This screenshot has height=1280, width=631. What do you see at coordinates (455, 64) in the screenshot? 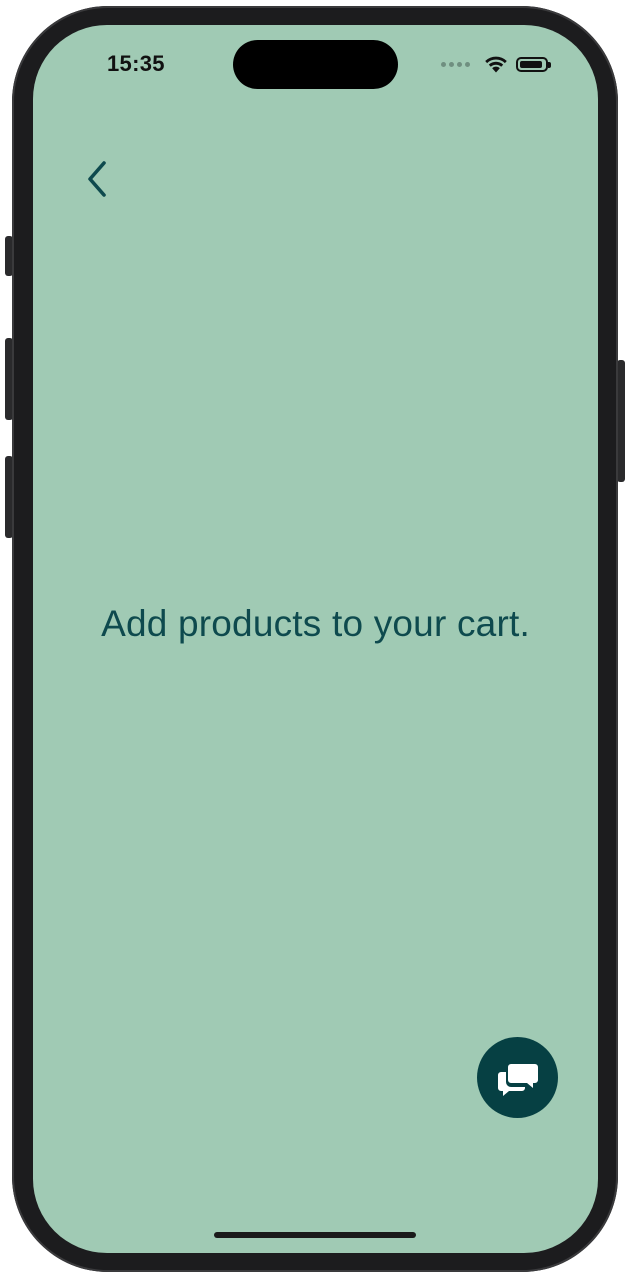
I see `signal-dots-icon` at bounding box center [455, 64].